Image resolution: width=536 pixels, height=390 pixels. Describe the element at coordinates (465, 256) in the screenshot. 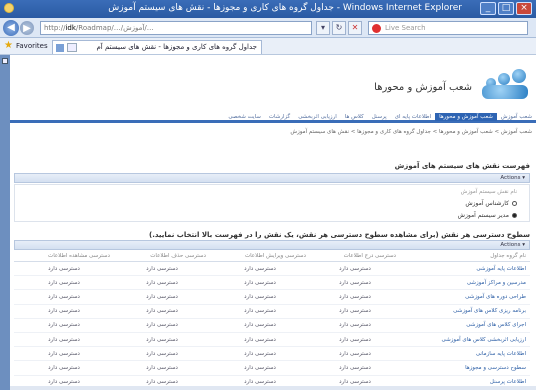

I see `column-header: نام گروه جداول` at that location.